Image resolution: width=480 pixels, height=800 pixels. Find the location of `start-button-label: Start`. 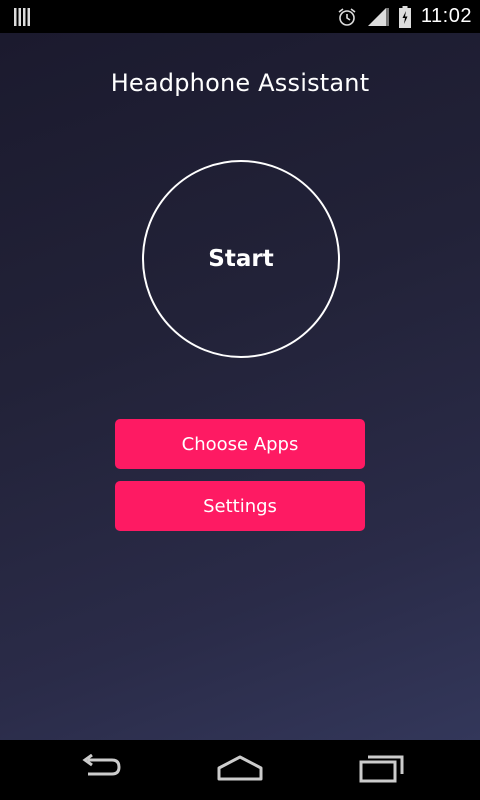

start-button-label: Start is located at coordinates (241, 259).